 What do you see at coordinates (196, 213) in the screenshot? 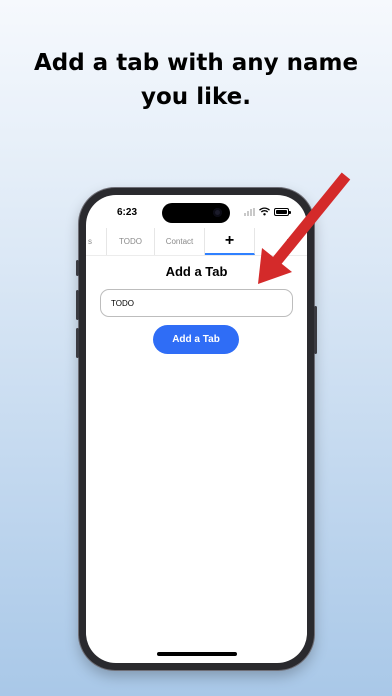
I see `dynamic-island` at bounding box center [196, 213].